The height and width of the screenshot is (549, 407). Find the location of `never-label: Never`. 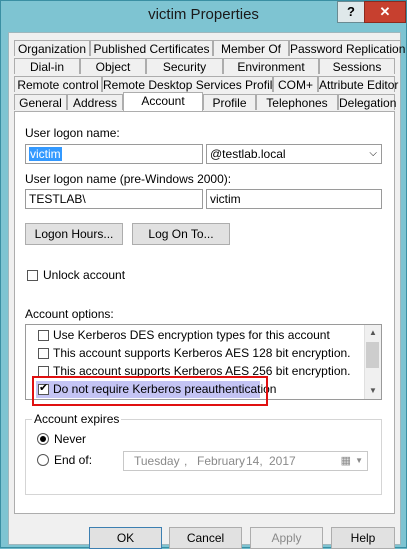

never-label: Never is located at coordinates (70, 439).